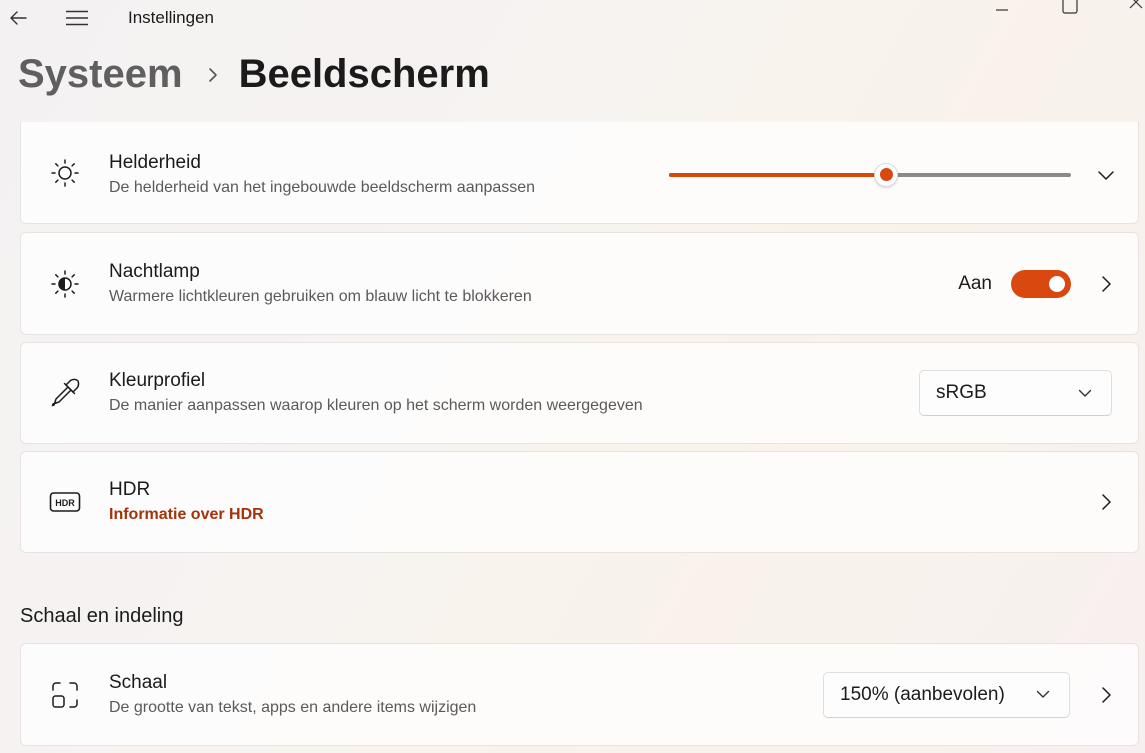 The width and height of the screenshot is (1145, 753). I want to click on slider-fill, so click(778, 174).